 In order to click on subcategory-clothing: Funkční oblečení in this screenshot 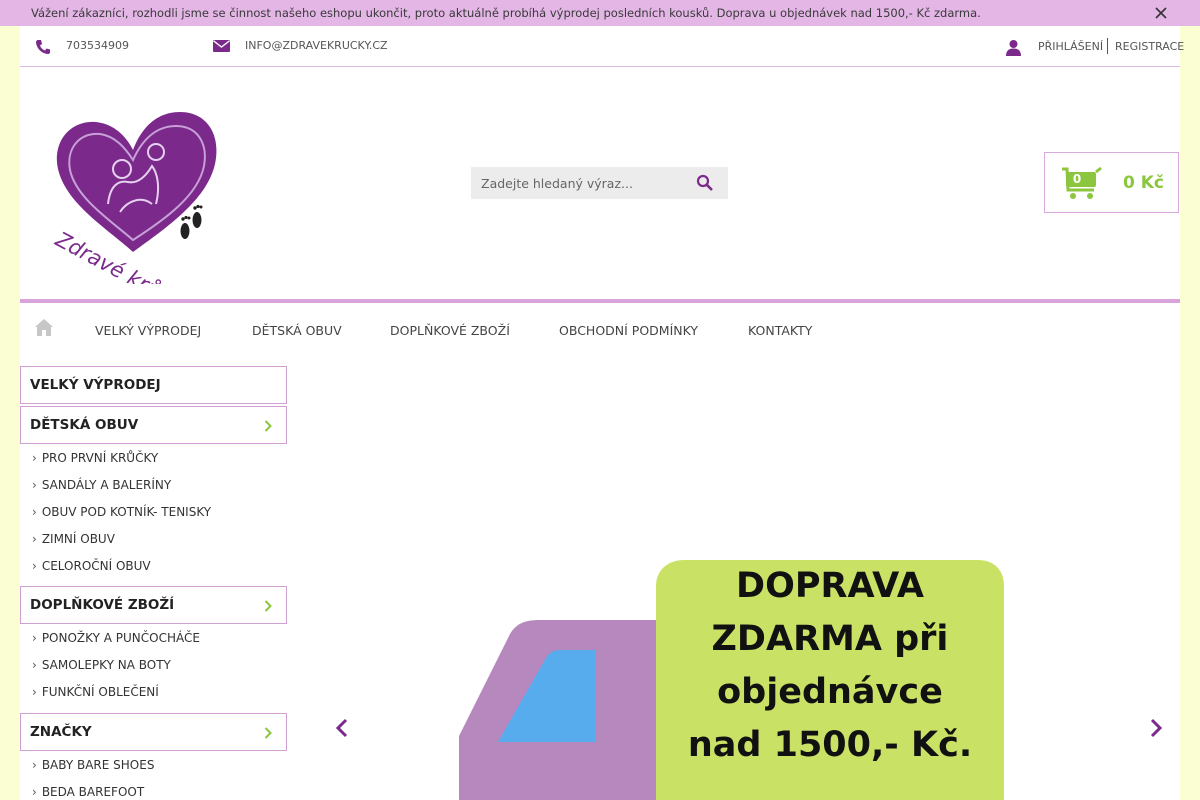, I will do `click(95, 692)`.